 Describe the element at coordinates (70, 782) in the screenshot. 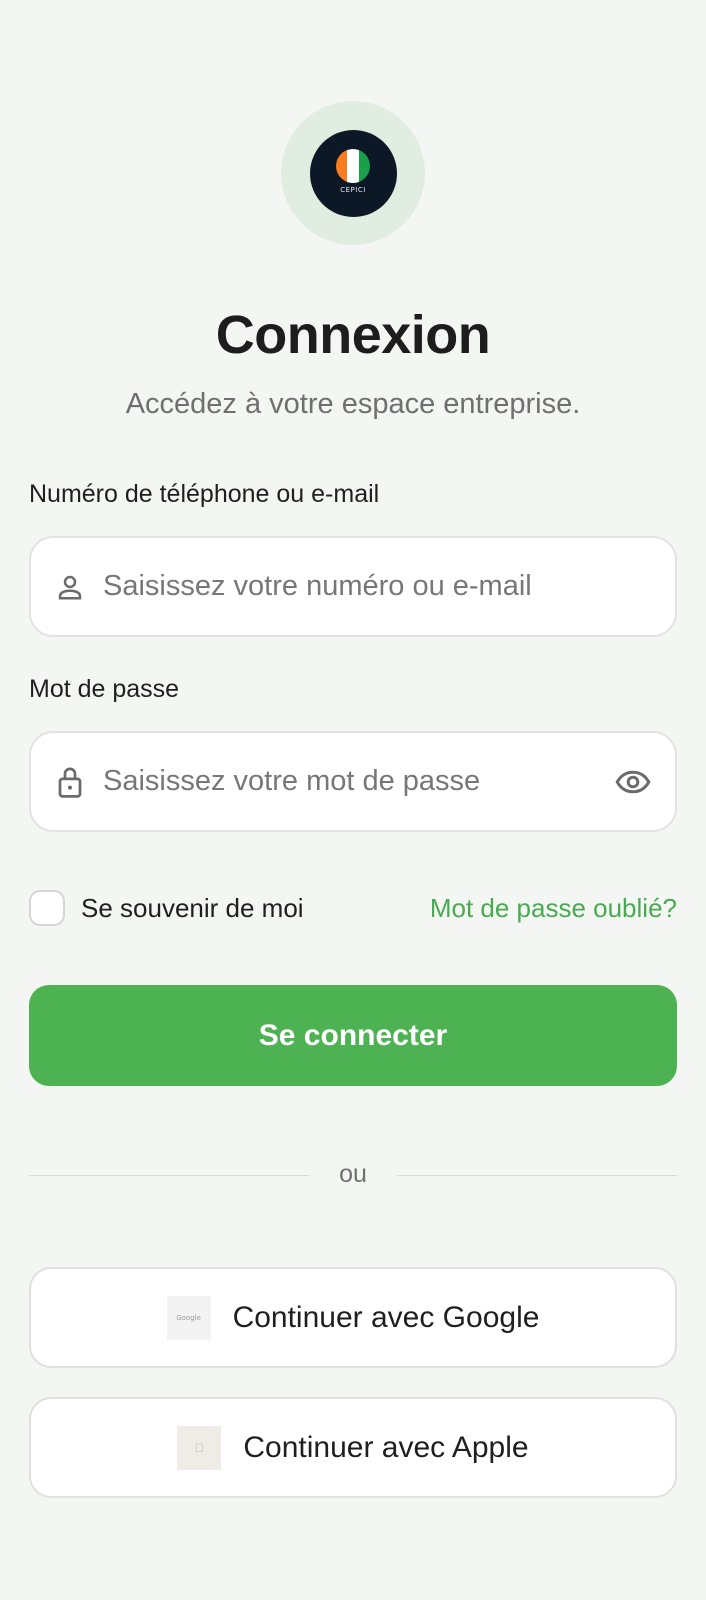

I see `lock-icon` at that location.